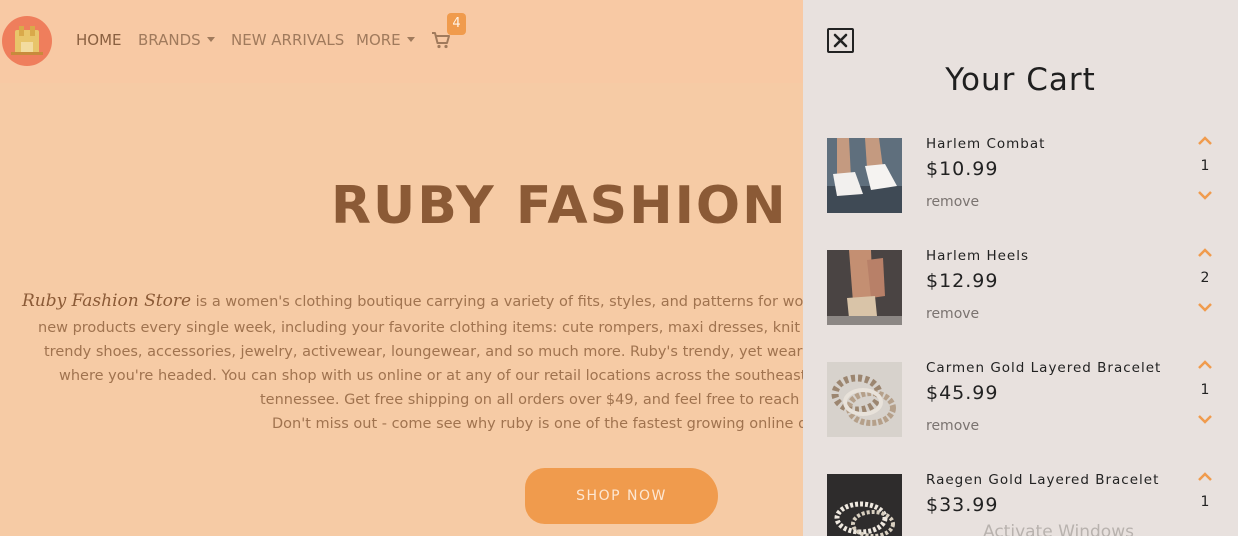  I want to click on close-icon, so click(840, 40).